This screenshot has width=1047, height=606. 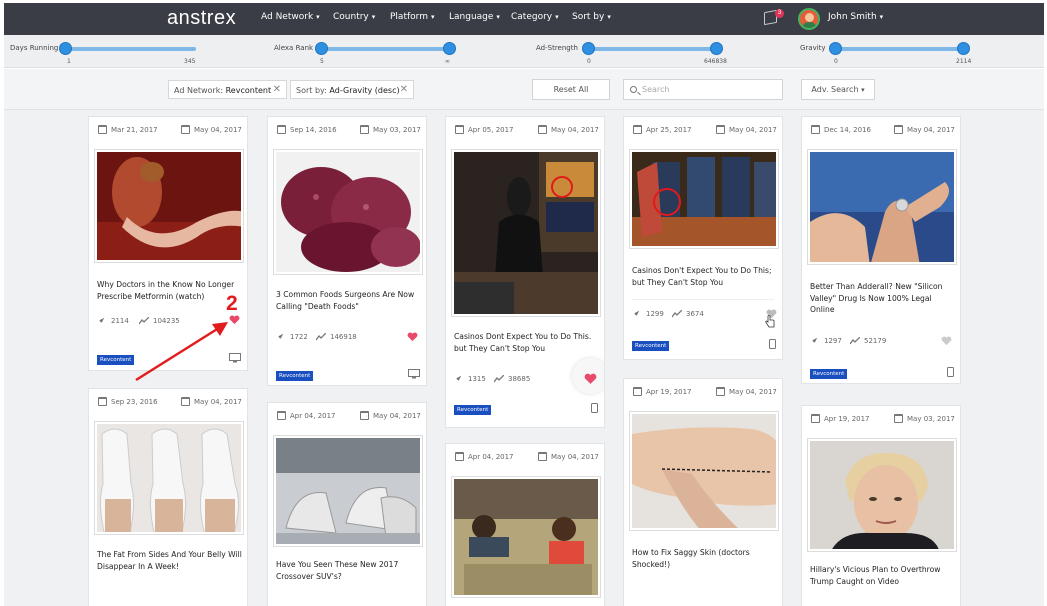 What do you see at coordinates (354, 17) in the screenshot?
I see `nav-country: Country ▾` at bounding box center [354, 17].